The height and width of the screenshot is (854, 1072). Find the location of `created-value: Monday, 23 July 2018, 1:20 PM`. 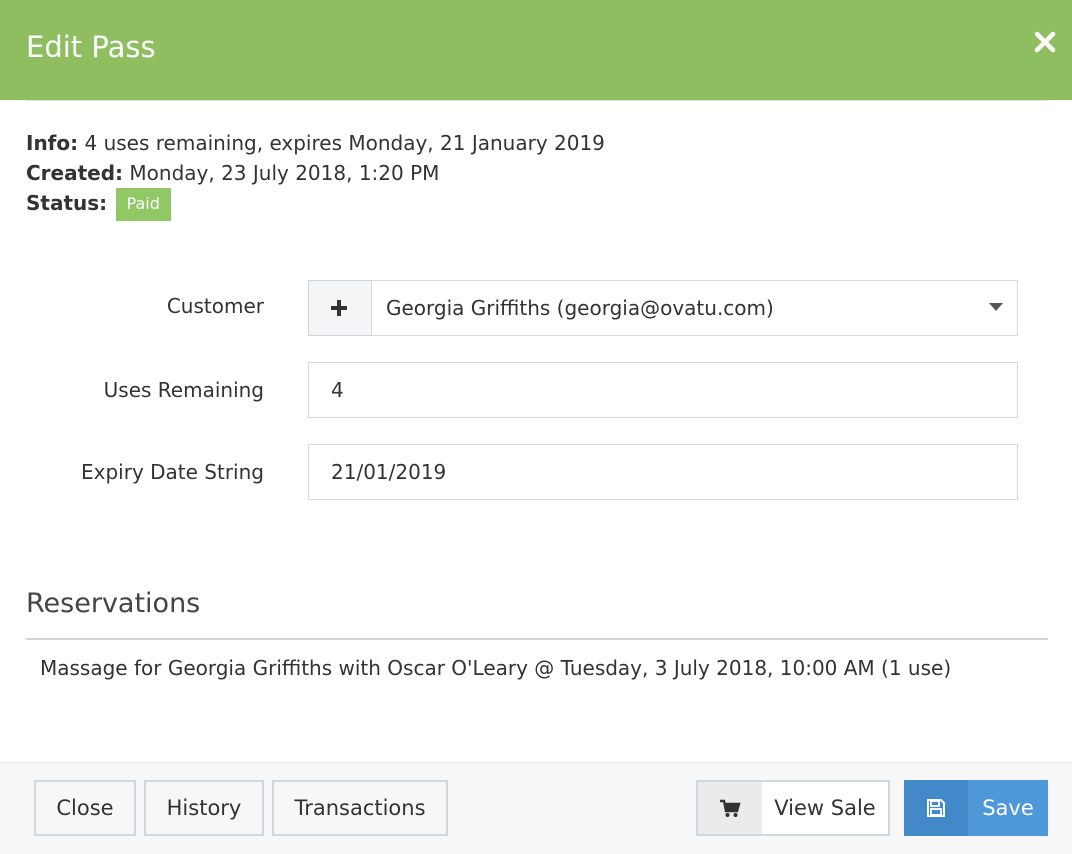

created-value: Monday, 23 July 2018, 1:20 PM is located at coordinates (284, 173).